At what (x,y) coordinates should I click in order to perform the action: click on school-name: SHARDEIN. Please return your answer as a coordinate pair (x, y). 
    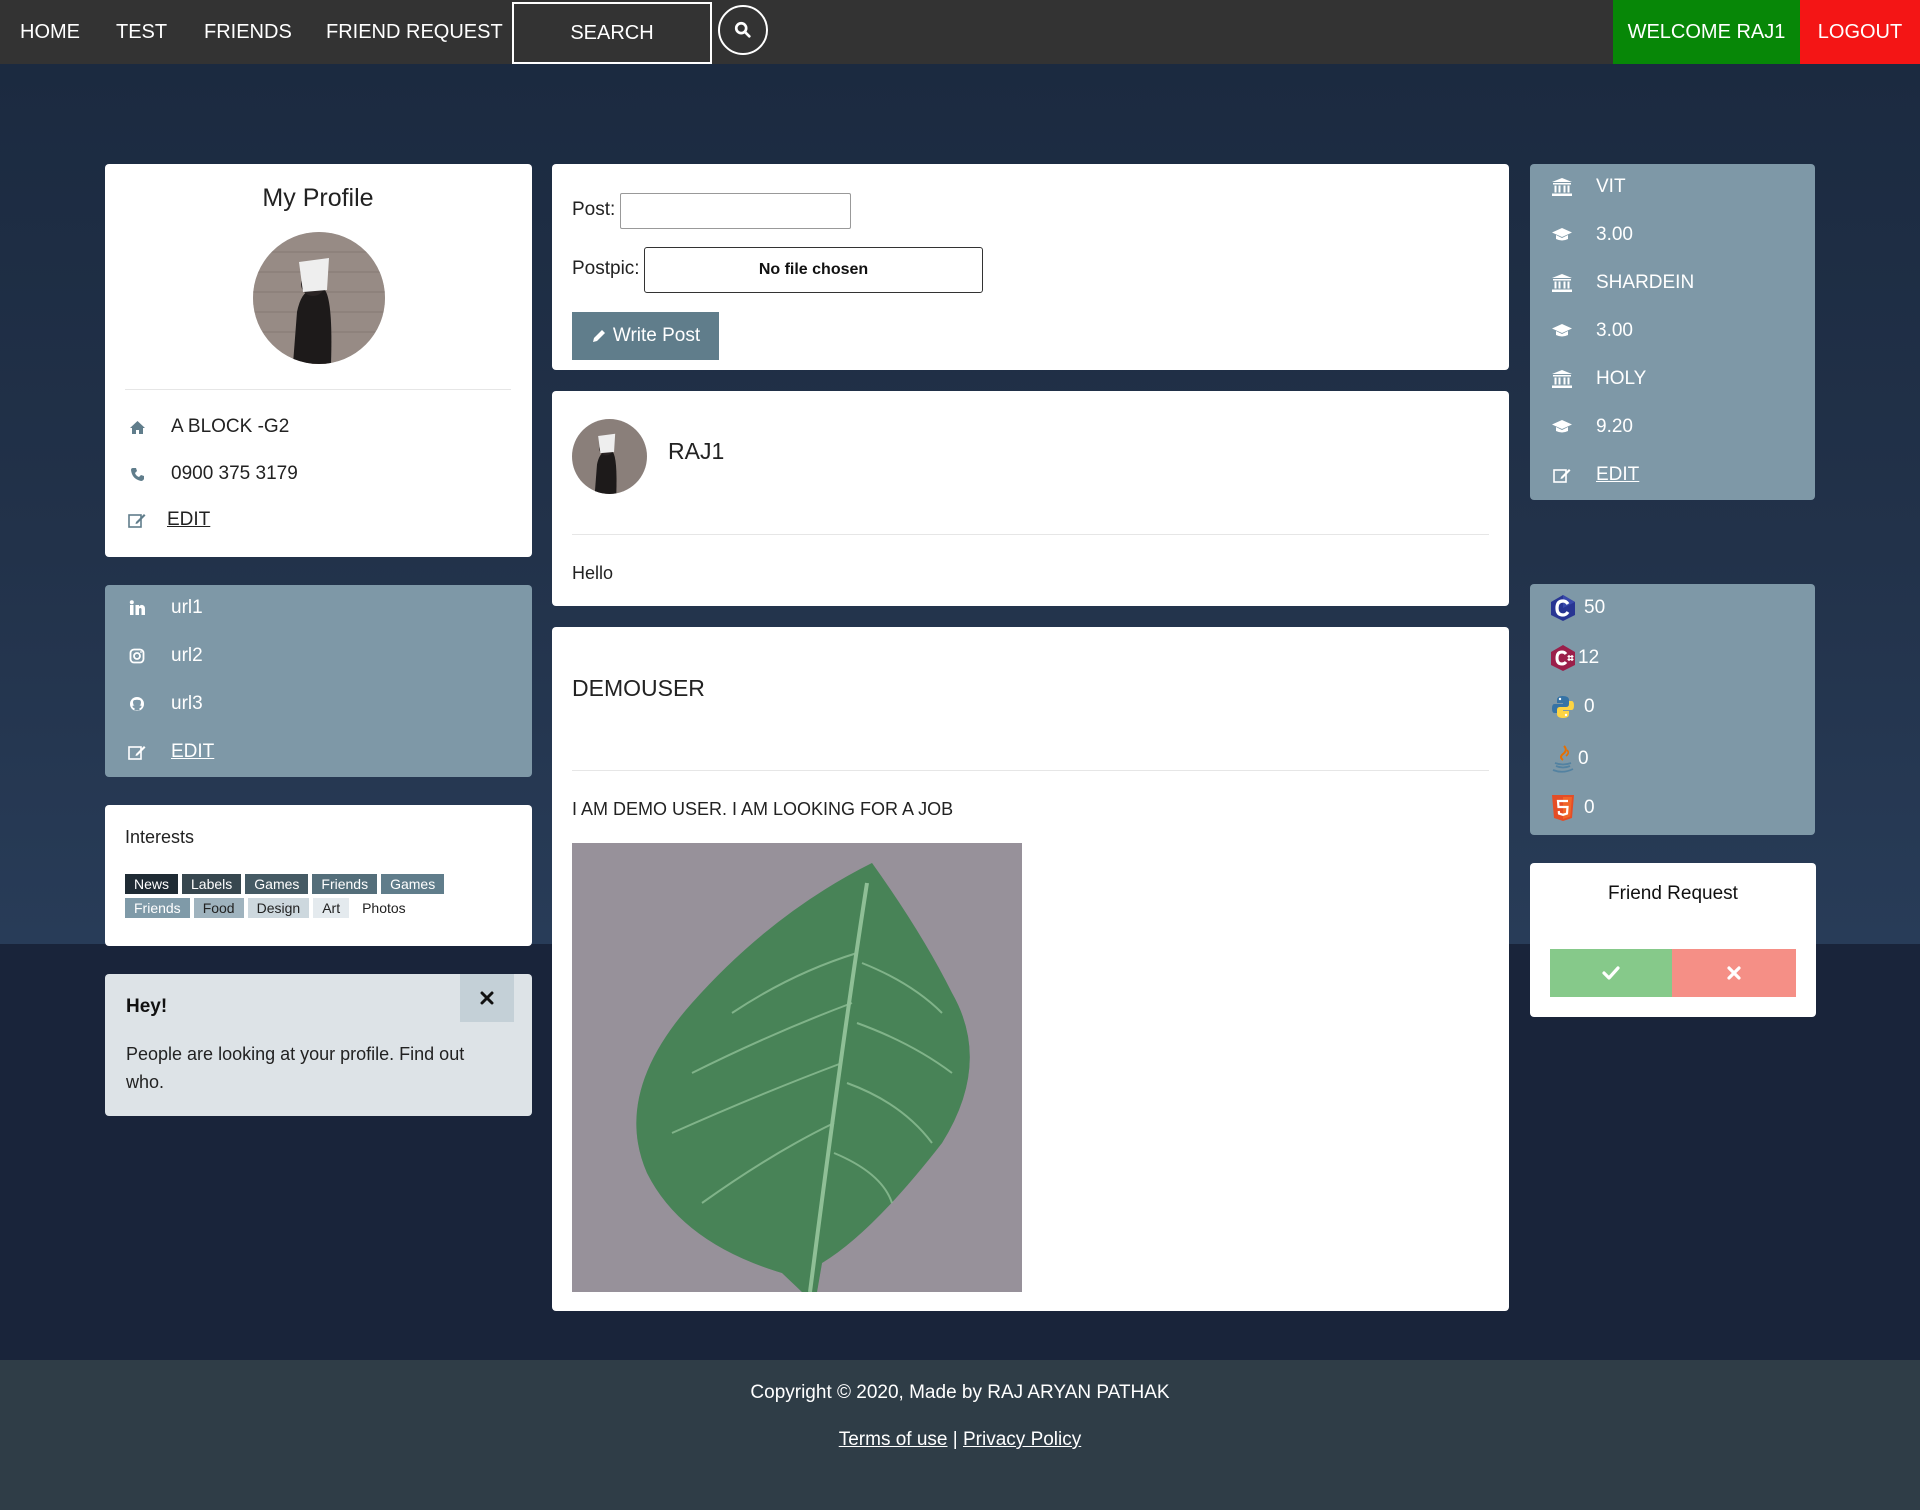
    Looking at the image, I should click on (1645, 282).